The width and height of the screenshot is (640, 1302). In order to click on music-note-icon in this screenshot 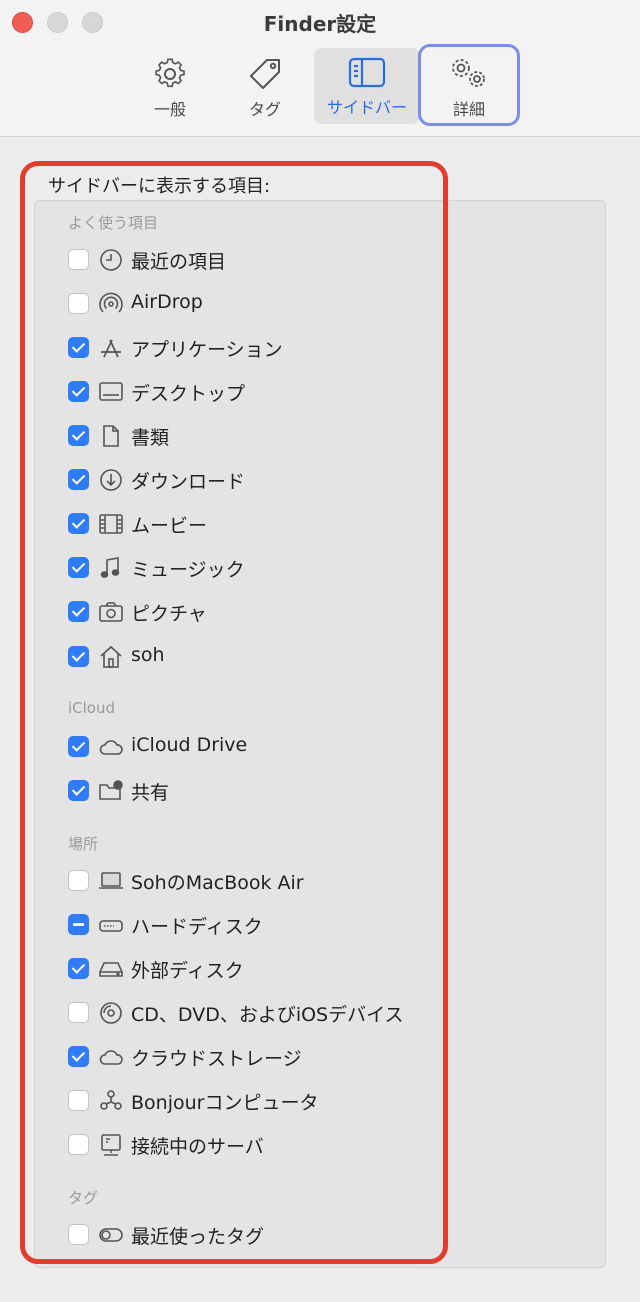, I will do `click(110, 567)`.